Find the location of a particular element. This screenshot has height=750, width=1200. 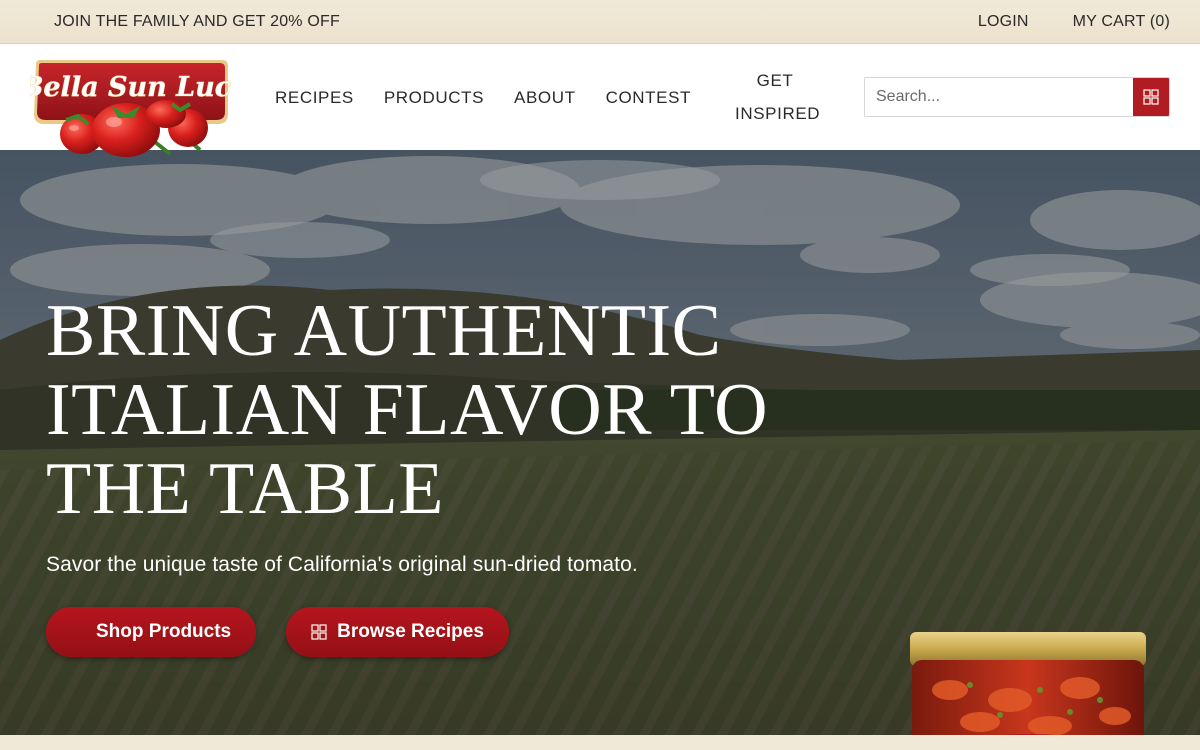

browse-recipes-button: Browse Recipes is located at coordinates (397, 632).